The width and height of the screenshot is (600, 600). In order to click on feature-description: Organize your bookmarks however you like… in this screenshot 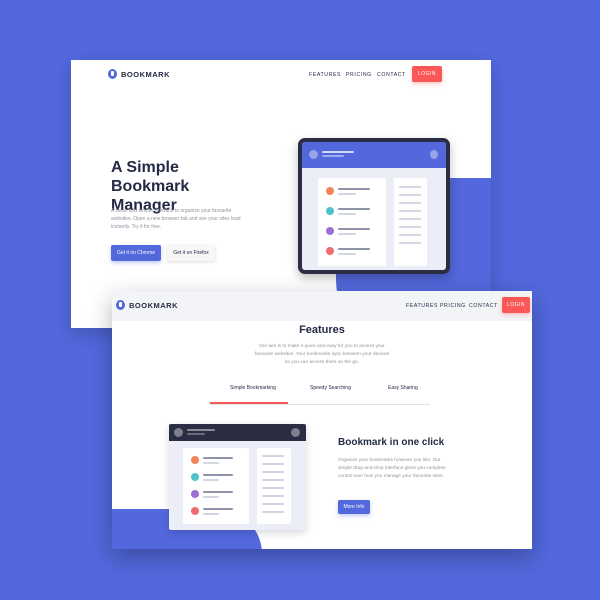, I will do `click(392, 468)`.